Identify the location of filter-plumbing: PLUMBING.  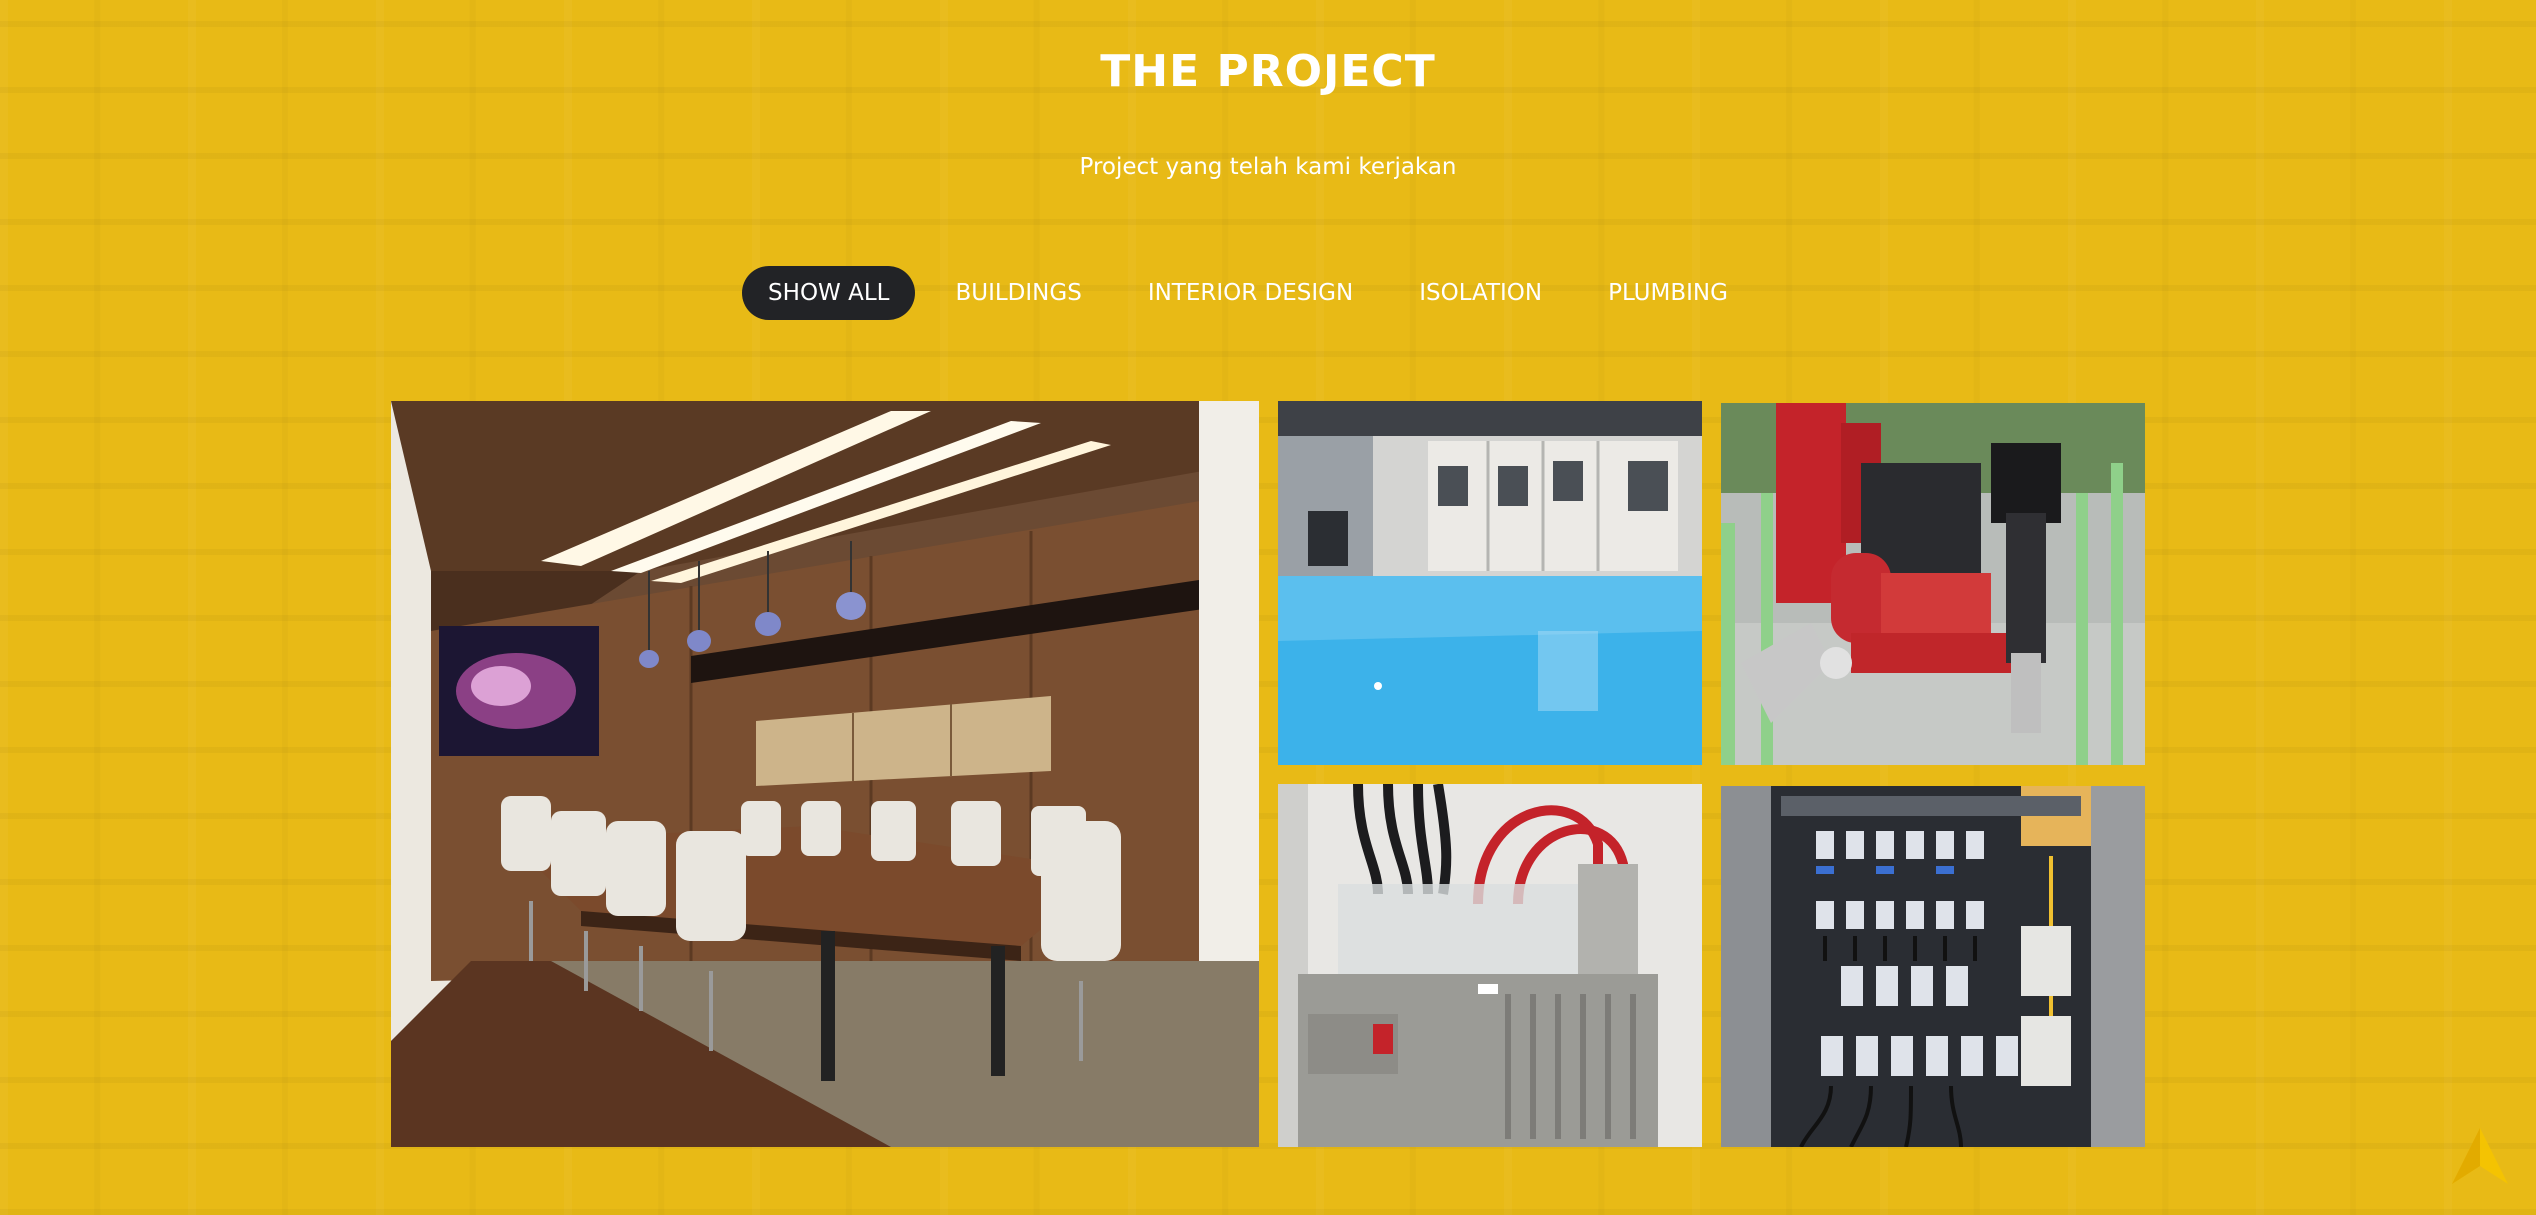
(1668, 293).